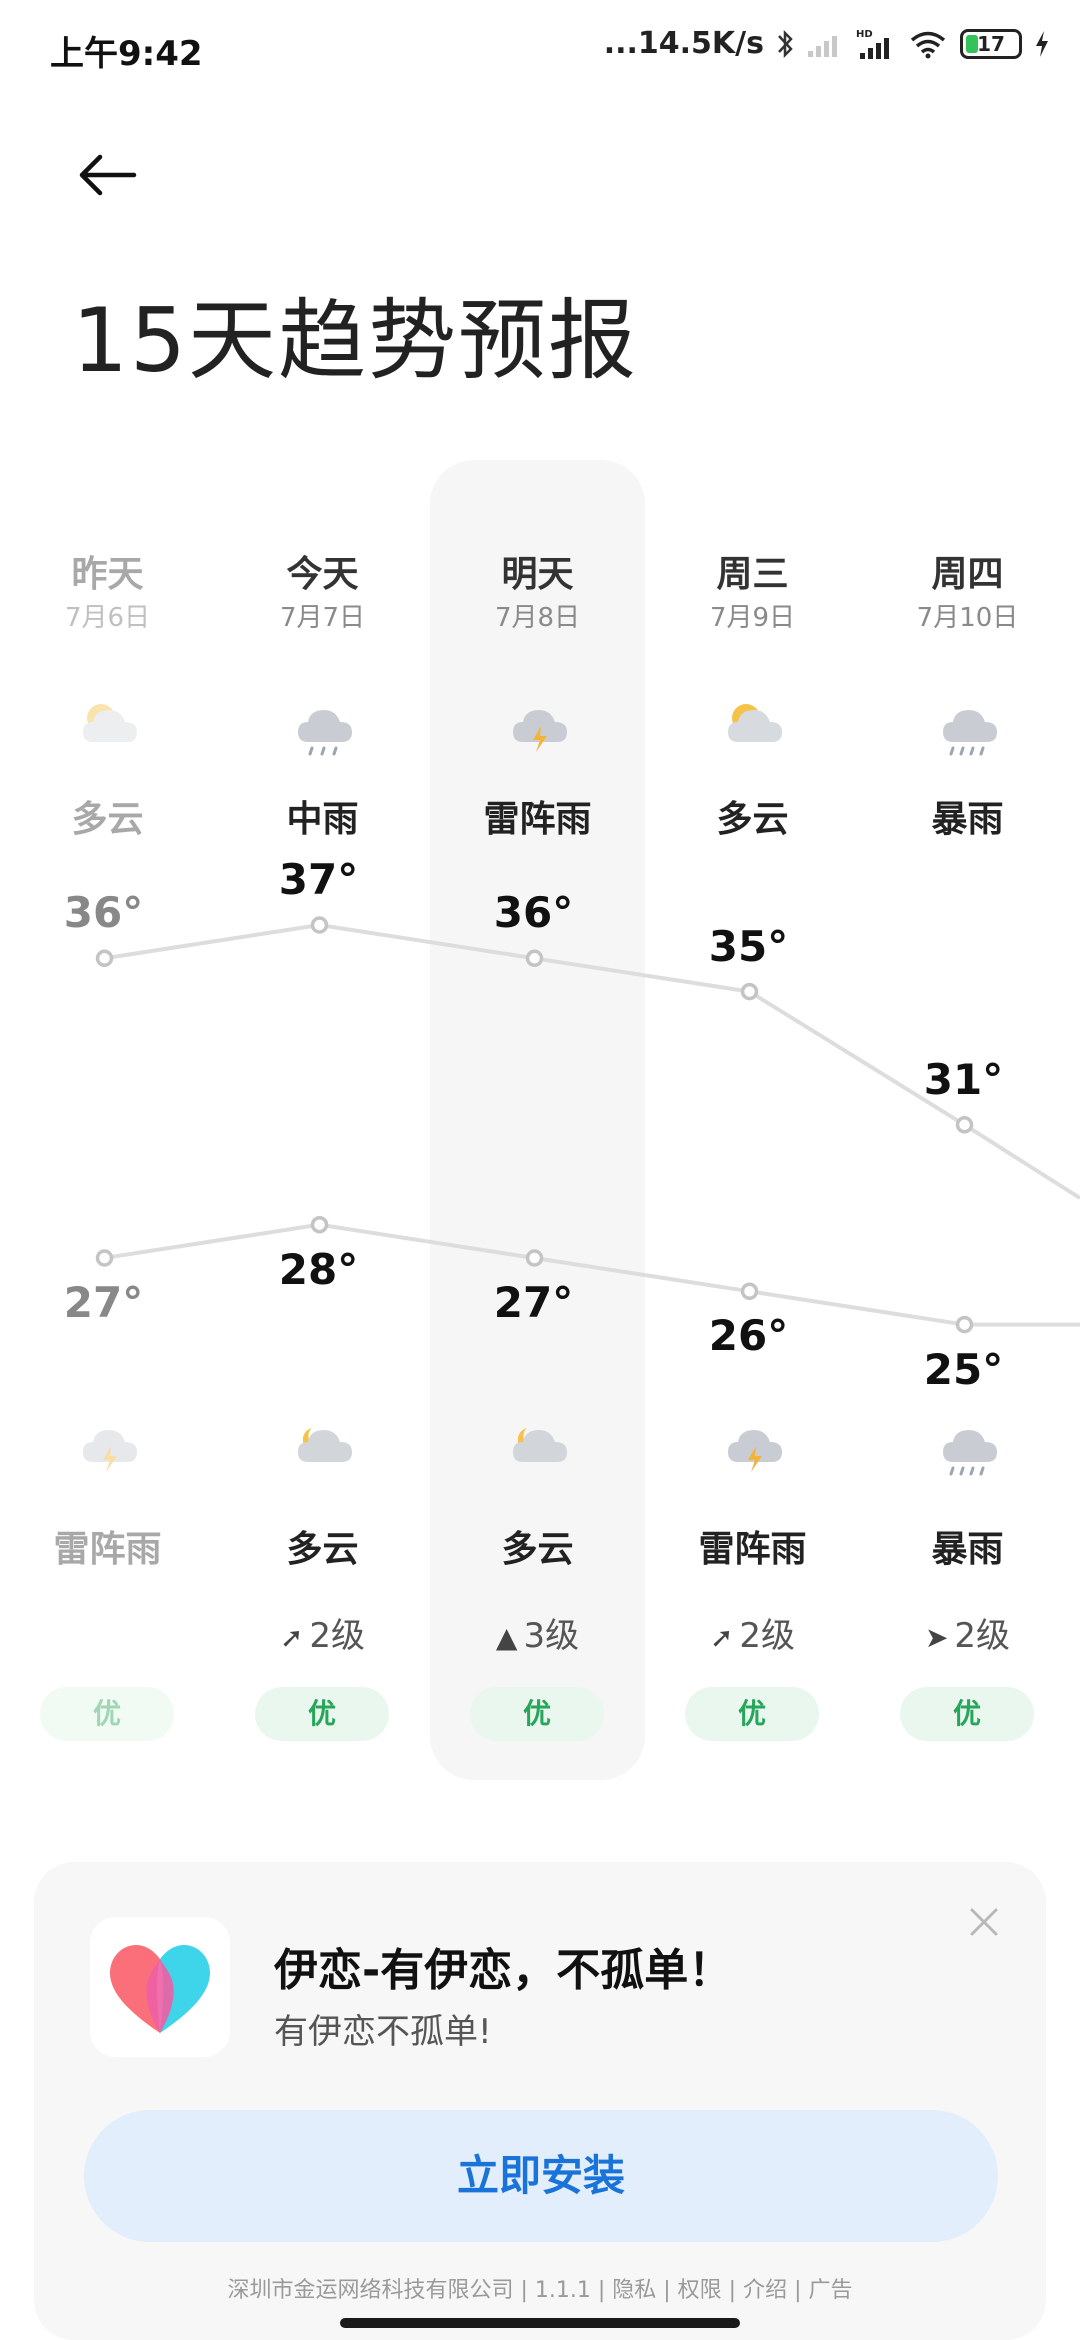 This screenshot has width=1080, height=2340. What do you see at coordinates (126, 54) in the screenshot?
I see `status-time: 上午9:42` at bounding box center [126, 54].